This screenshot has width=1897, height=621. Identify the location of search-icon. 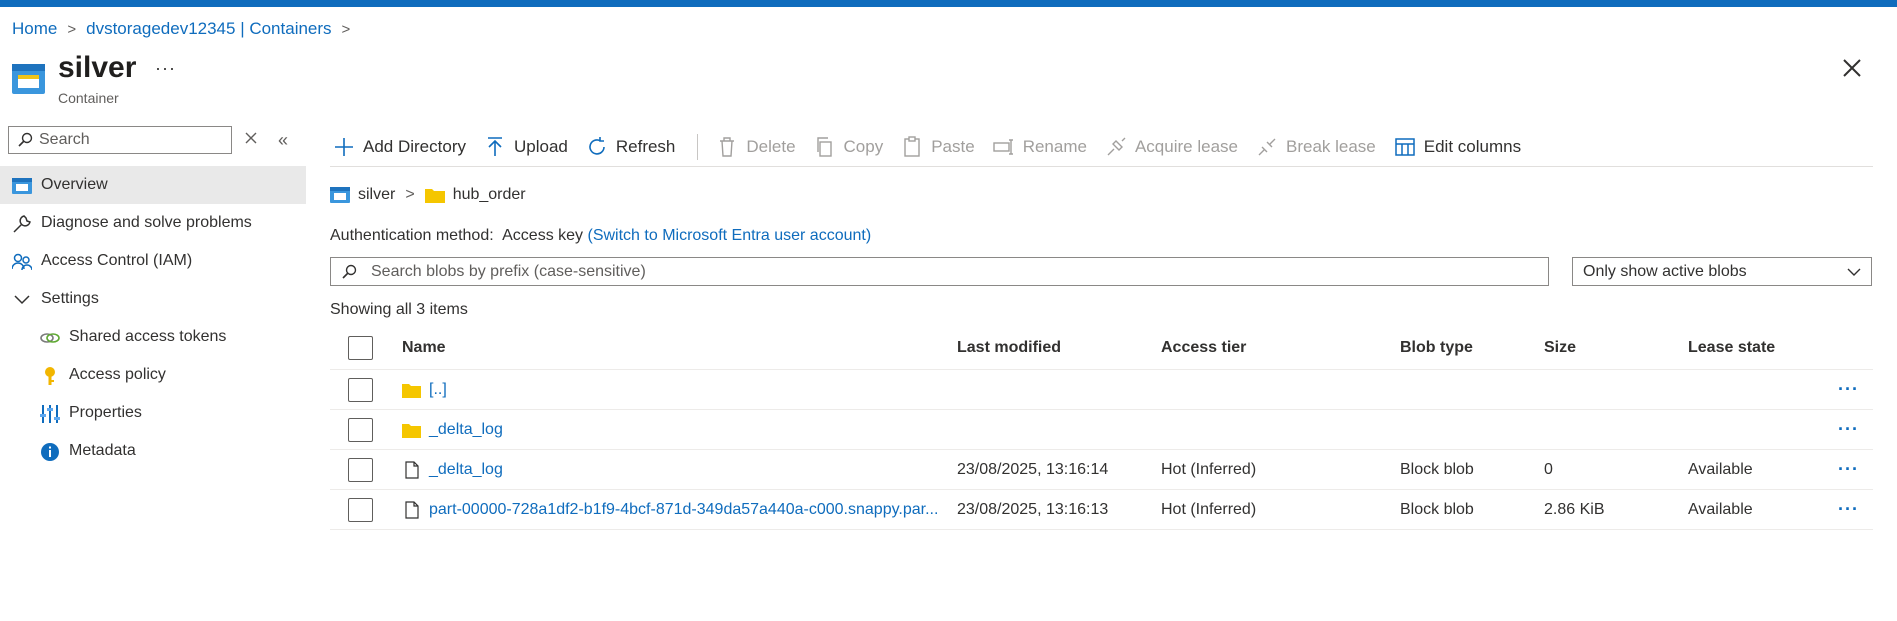
(25, 139).